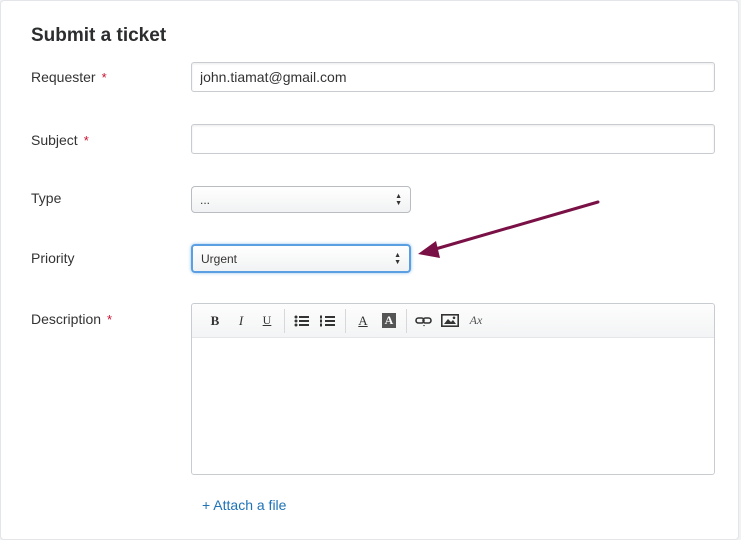 Image resolution: width=741 pixels, height=540 pixels. Describe the element at coordinates (219, 258) in the screenshot. I see `priority-selected-value: Urgent` at that location.